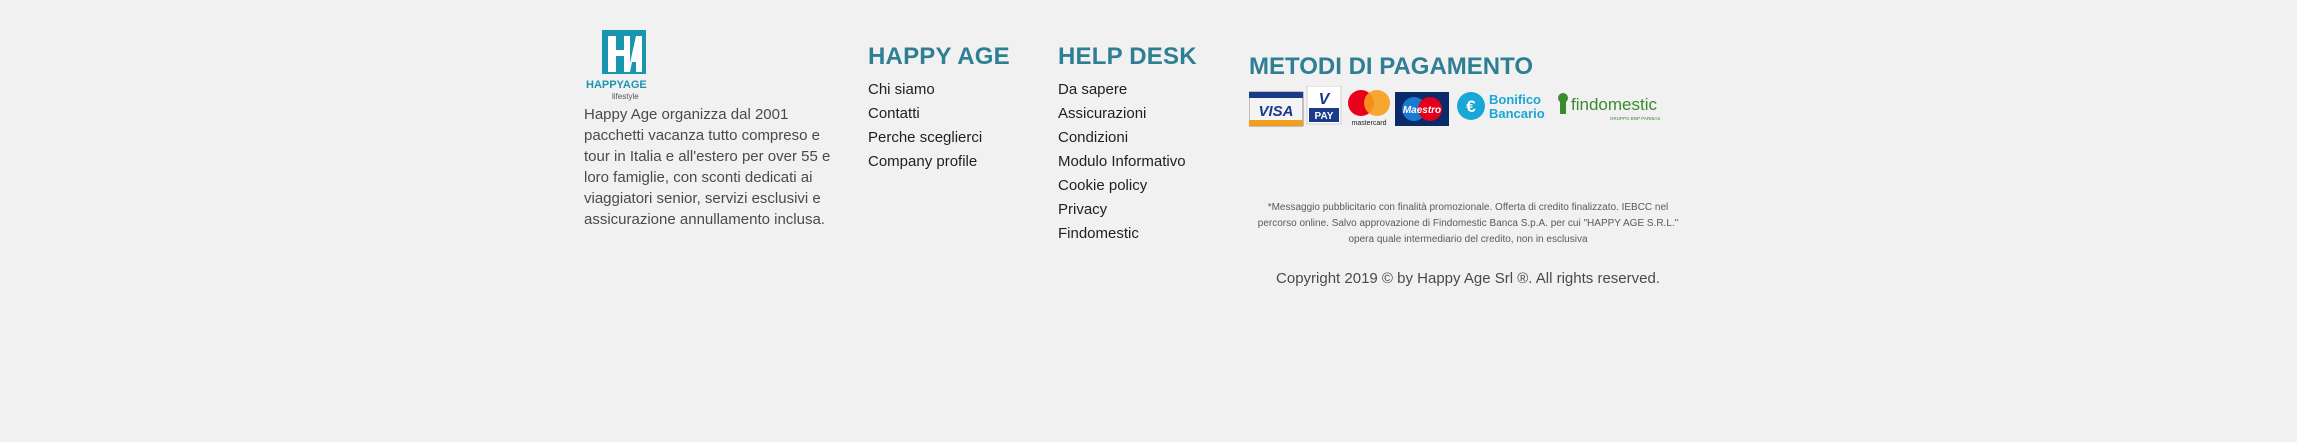  I want to click on payments-heading: METODI DI PAGAMENTO, so click(1391, 66).